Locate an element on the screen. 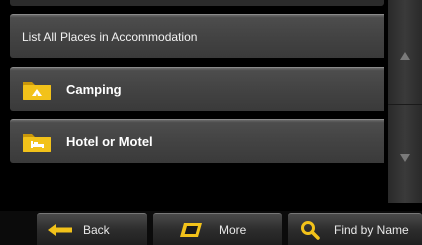 The width and height of the screenshot is (422, 245). magnifier-icon is located at coordinates (310, 230).